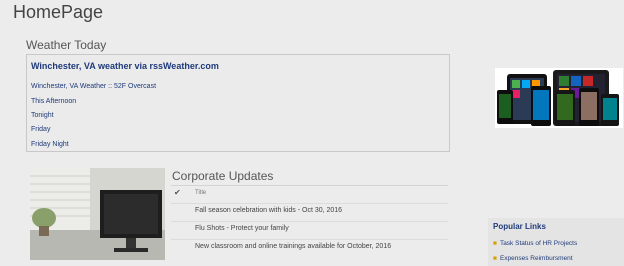  I want to click on popular-links-title: Popular Links, so click(519, 226).